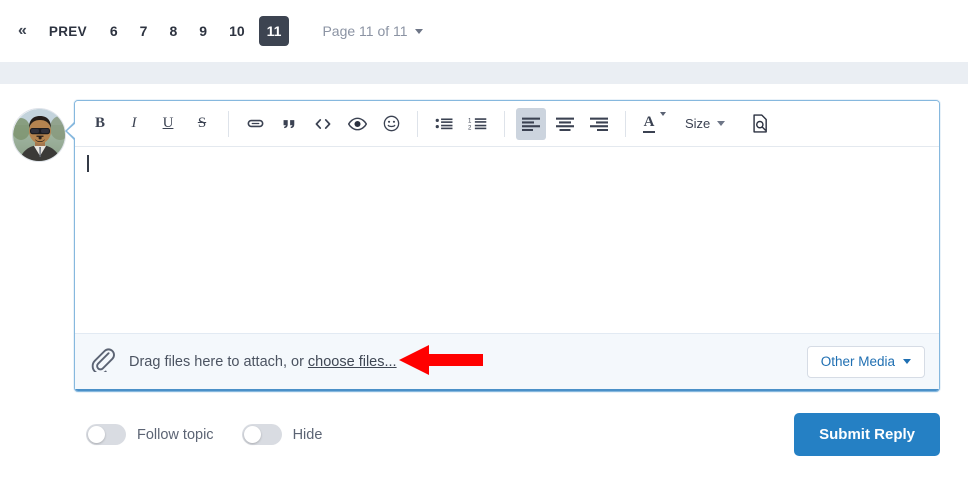 The width and height of the screenshot is (968, 504). What do you see at coordinates (114, 31) in the screenshot?
I see `page-number-6: 6` at bounding box center [114, 31].